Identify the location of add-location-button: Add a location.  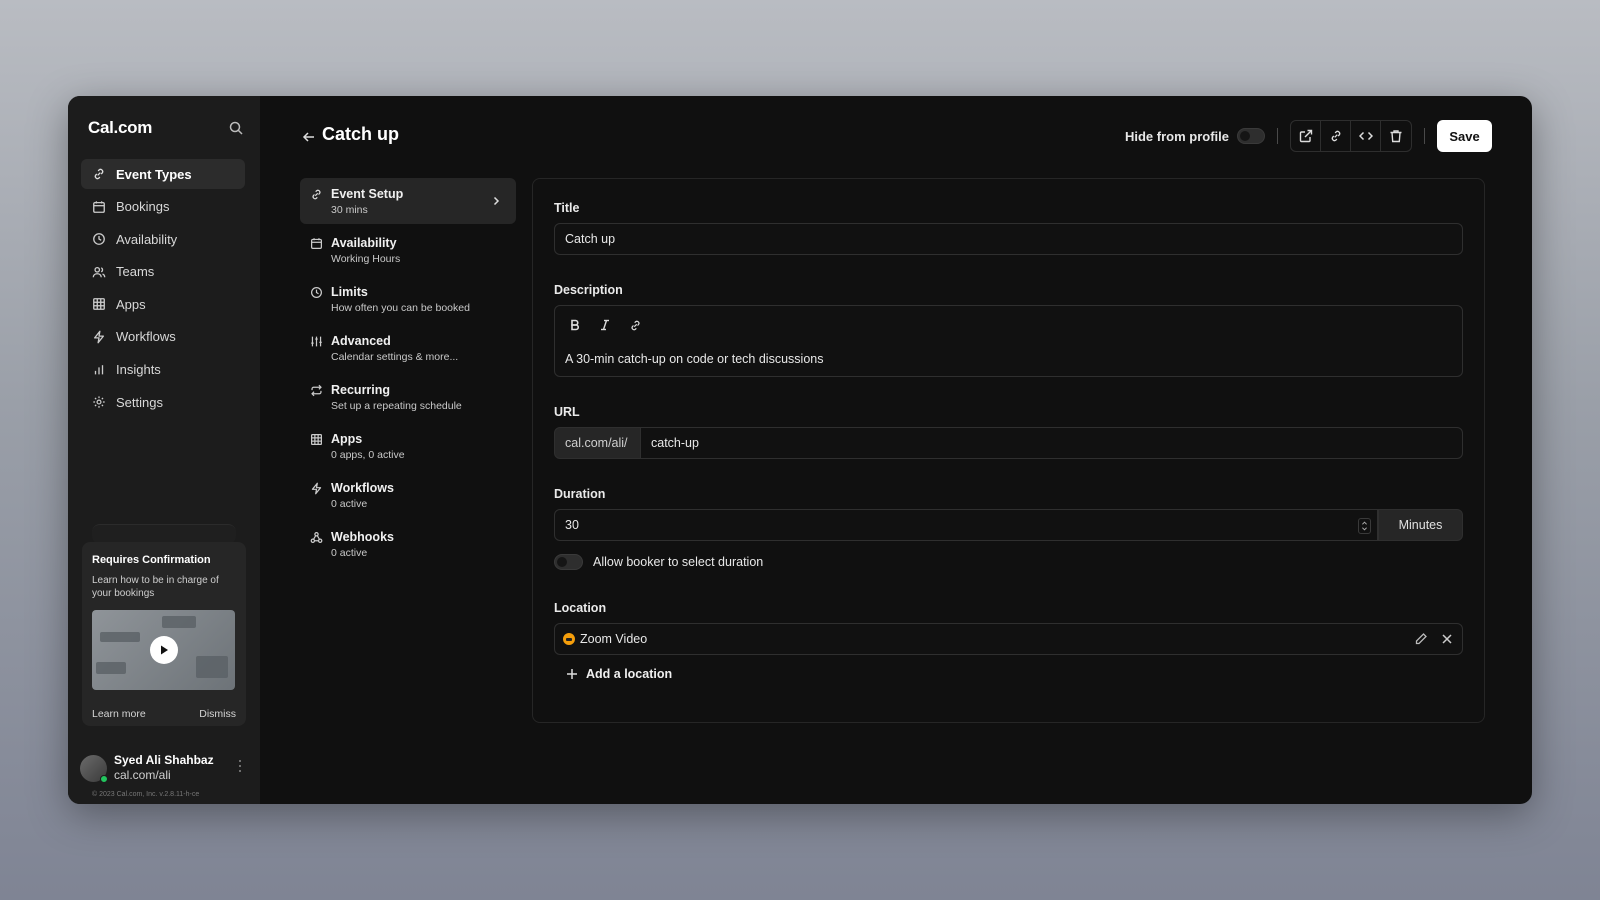
(619, 674).